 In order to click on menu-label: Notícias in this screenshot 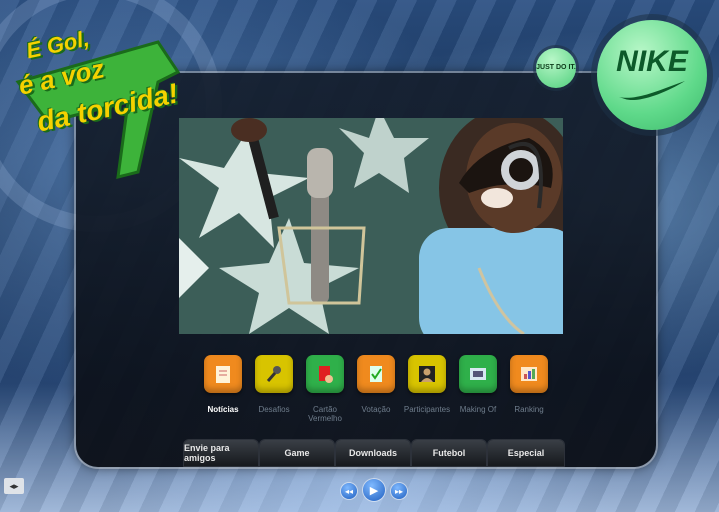, I will do `click(223, 409)`.